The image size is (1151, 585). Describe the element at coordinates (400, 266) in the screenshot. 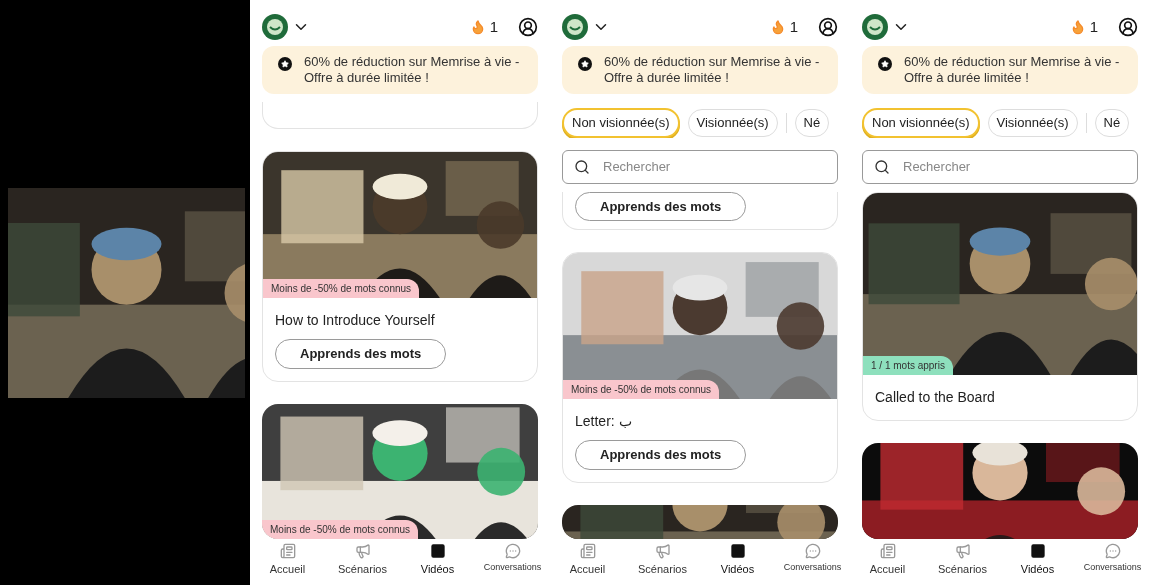

I see `video-card: Moins de -50% de mots connus How to Introduce Yourself Apprends des mots` at that location.